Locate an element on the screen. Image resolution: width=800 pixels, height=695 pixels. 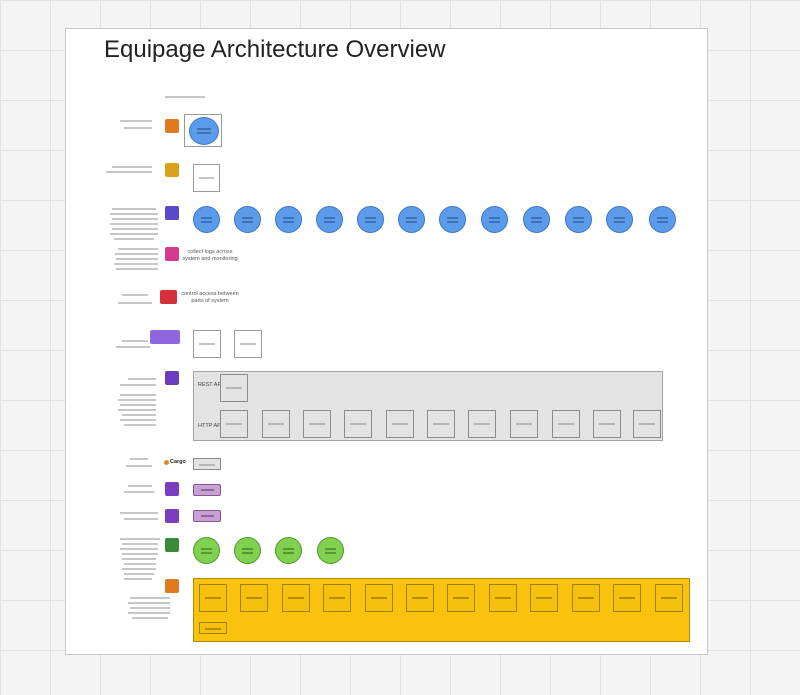
cargo-logo-icon is located at coordinates (166, 462).